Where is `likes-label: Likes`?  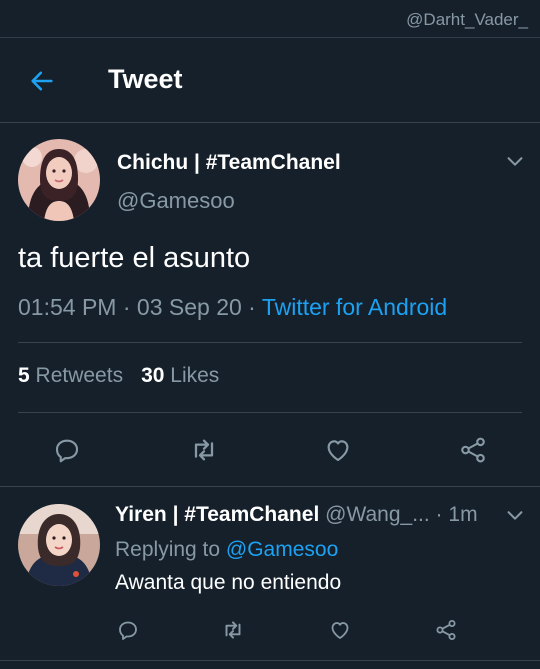
likes-label: Likes is located at coordinates (195, 375).